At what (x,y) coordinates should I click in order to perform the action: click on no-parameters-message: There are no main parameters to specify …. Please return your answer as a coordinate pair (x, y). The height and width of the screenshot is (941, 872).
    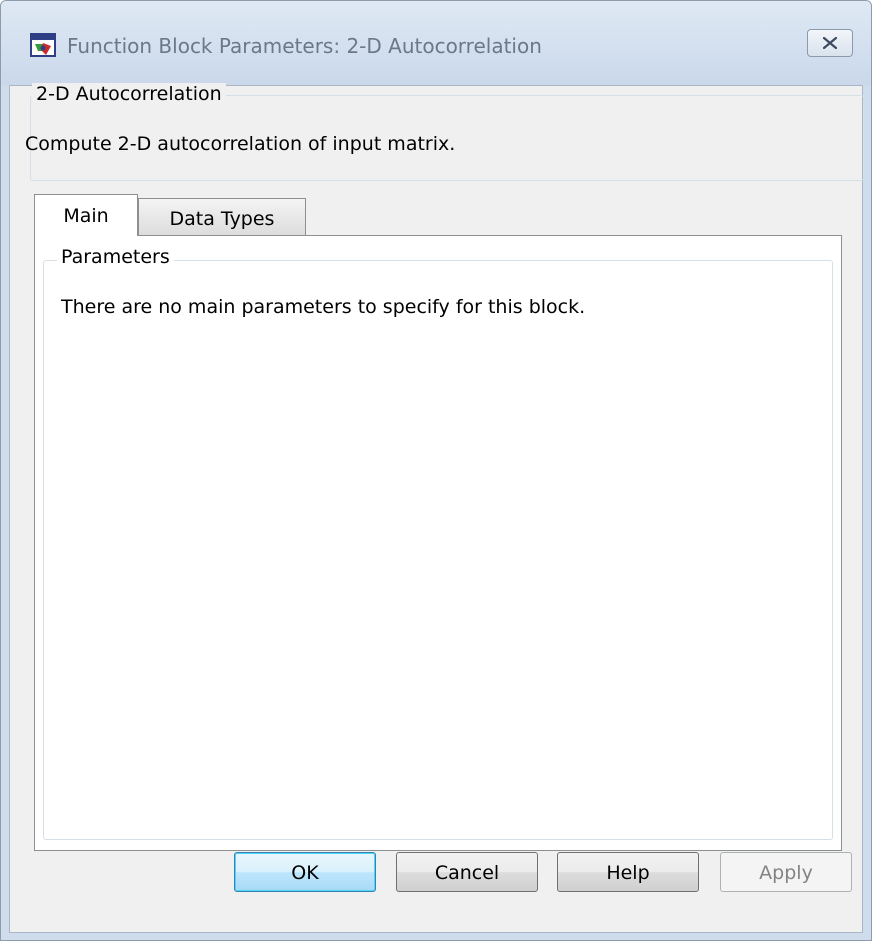
    Looking at the image, I should click on (323, 307).